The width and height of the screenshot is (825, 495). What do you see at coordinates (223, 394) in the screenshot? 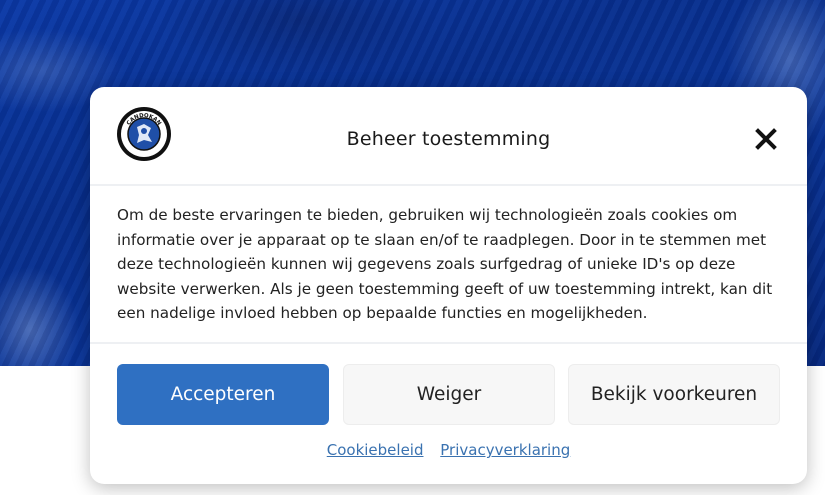
I see `accept-button: Accepteren` at bounding box center [223, 394].